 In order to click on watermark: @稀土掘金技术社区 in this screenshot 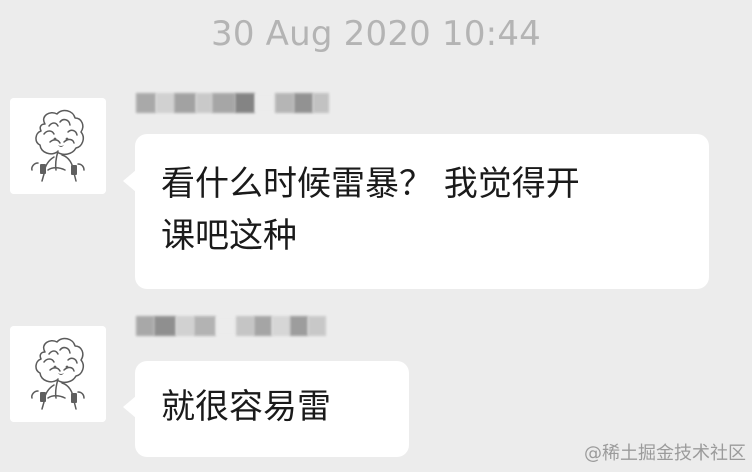, I will do `click(665, 453)`.